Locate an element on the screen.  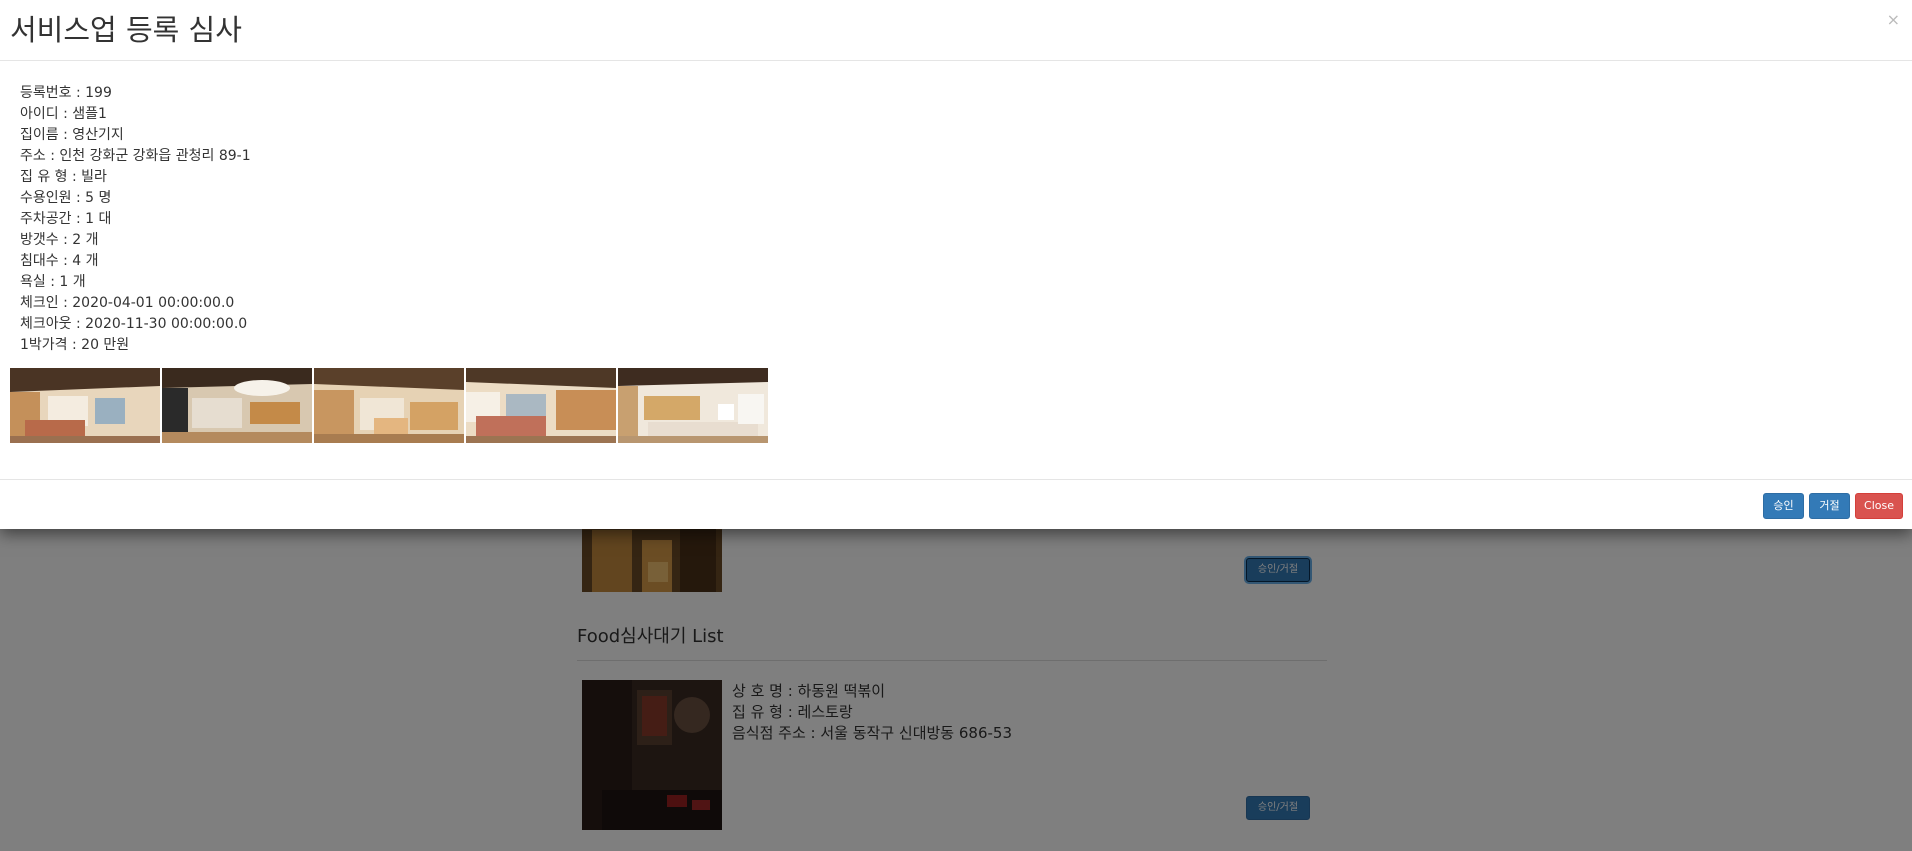
detail-house-type: 집 유 형 : 빌라 is located at coordinates (63, 177).